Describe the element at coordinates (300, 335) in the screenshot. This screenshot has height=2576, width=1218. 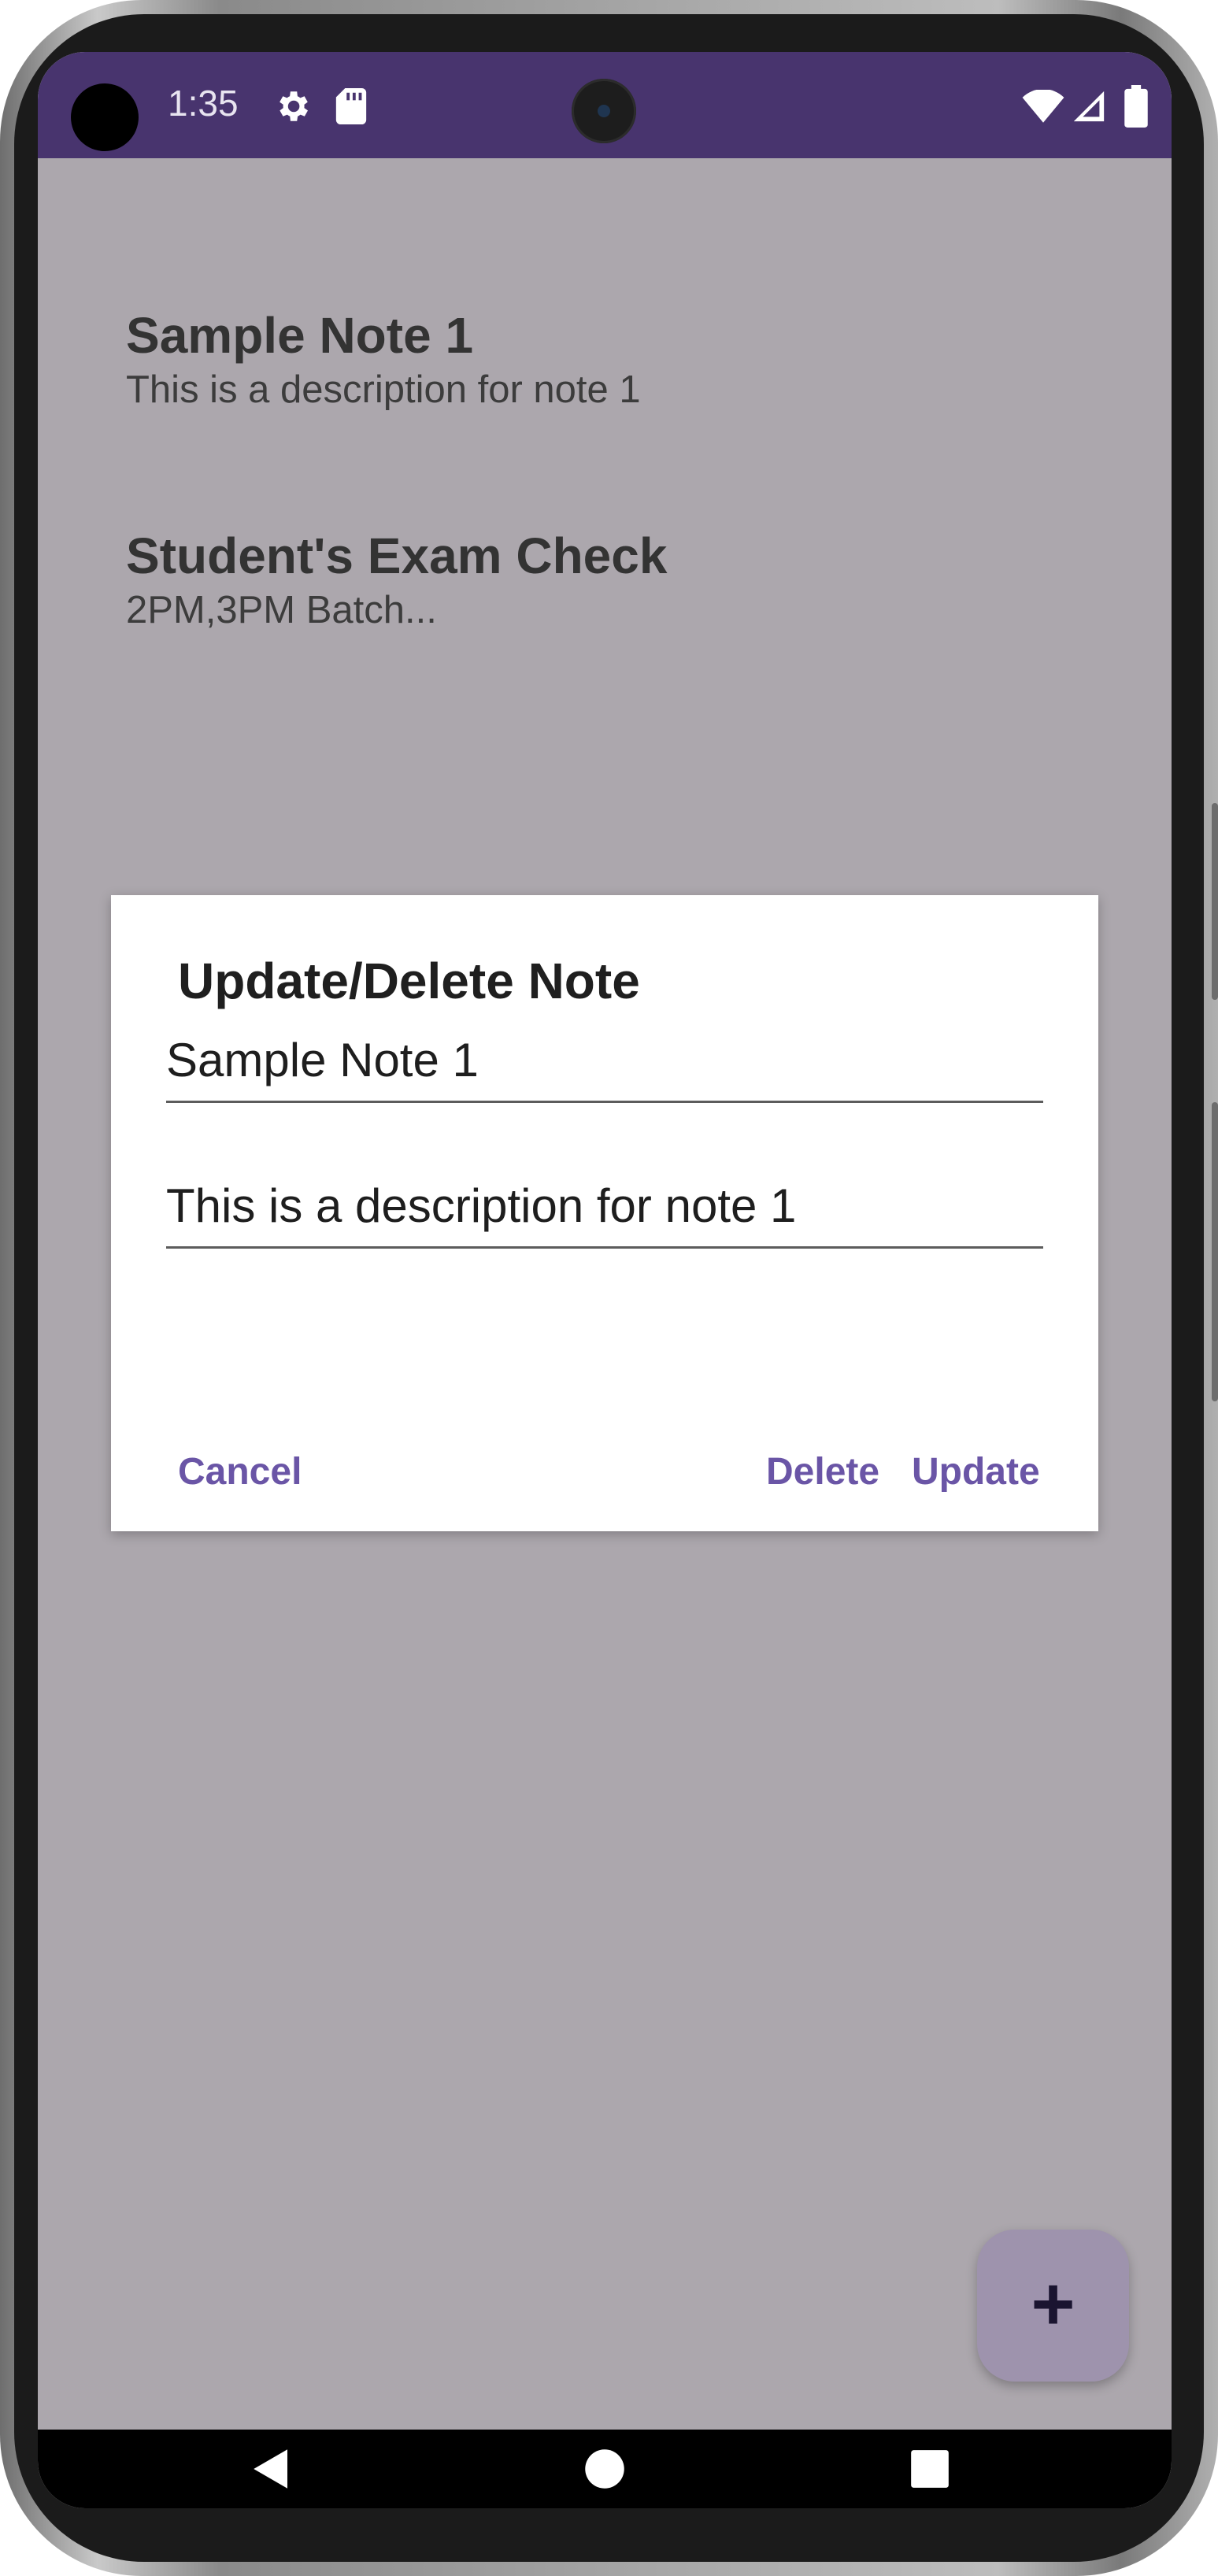
I see `note-title: Sample Note 1` at that location.